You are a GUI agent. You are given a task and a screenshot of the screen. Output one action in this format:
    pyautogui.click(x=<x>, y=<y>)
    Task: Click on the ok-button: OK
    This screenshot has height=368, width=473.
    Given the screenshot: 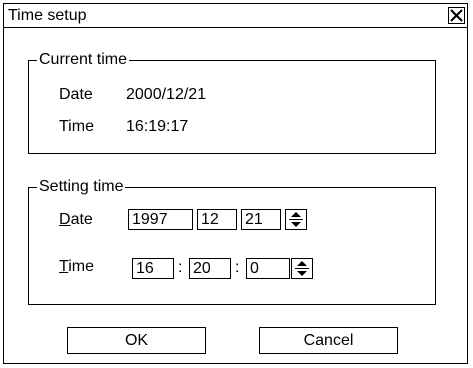 What is the action you would take?
    pyautogui.click(x=136, y=340)
    